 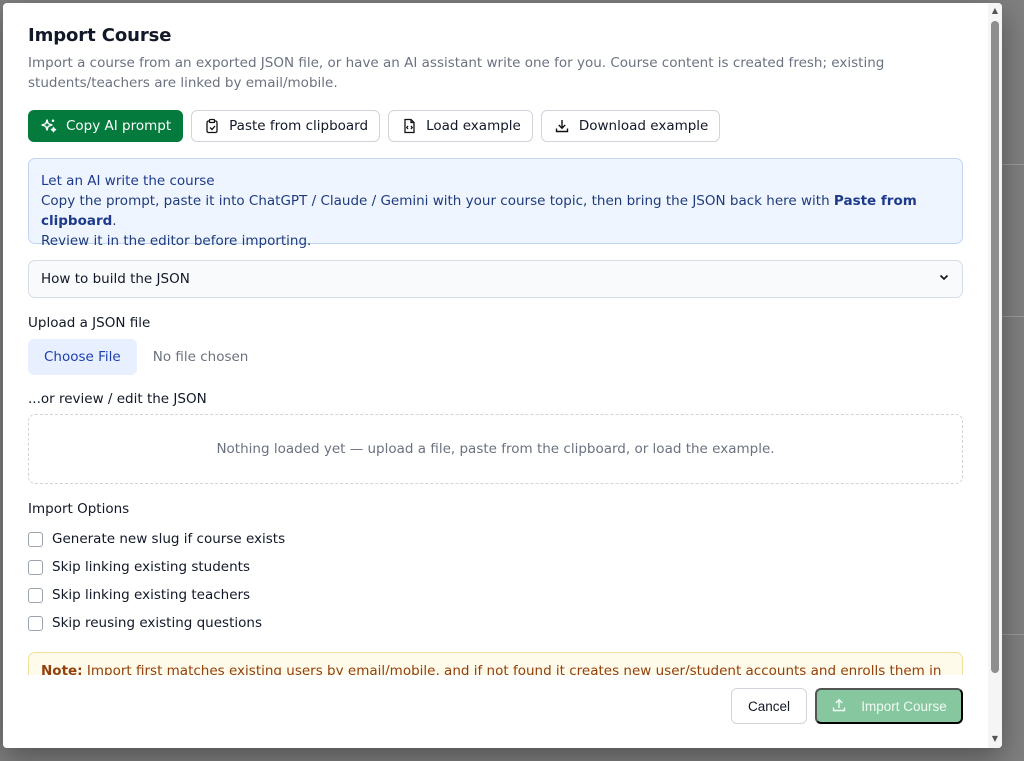 I want to click on paste-from-clipboard-button: Paste from clipboard, so click(x=286, y=126).